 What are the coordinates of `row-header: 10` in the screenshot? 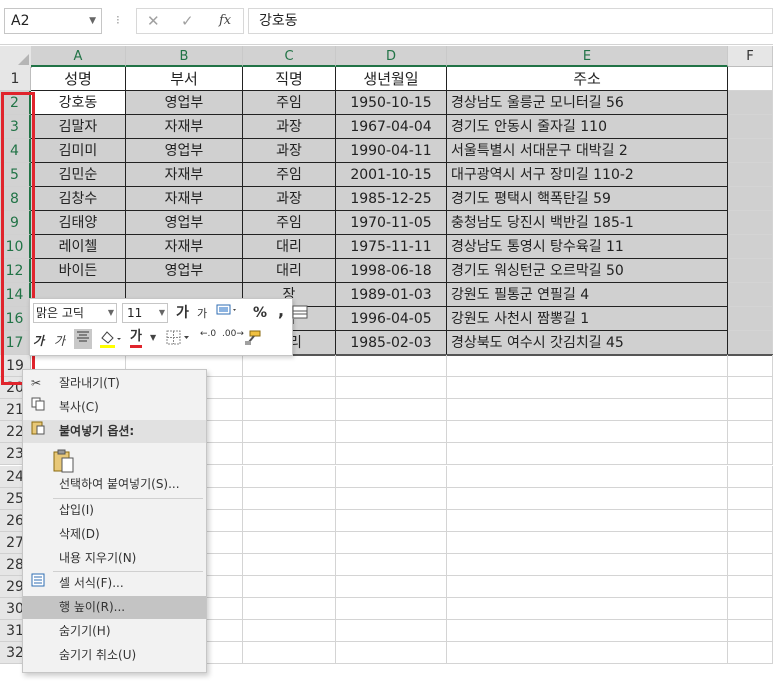 It's located at (15, 247).